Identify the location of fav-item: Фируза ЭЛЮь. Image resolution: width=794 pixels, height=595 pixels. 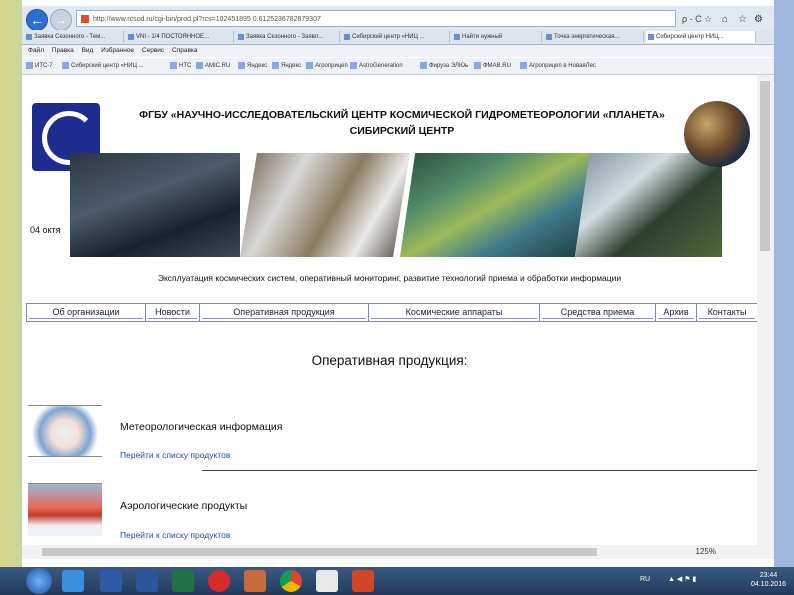
(444, 66).